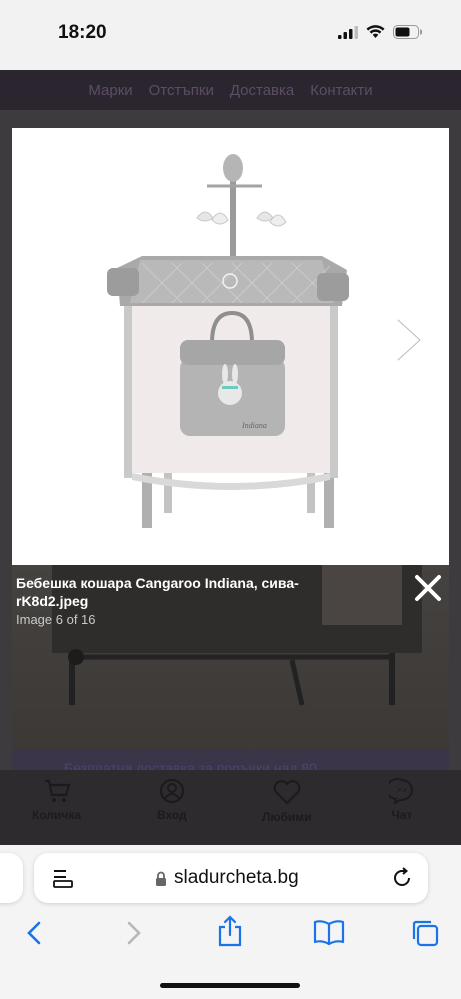 The height and width of the screenshot is (999, 461). I want to click on promo-strip: Безплатна доставка за поръчки над 80, so click(230, 761).